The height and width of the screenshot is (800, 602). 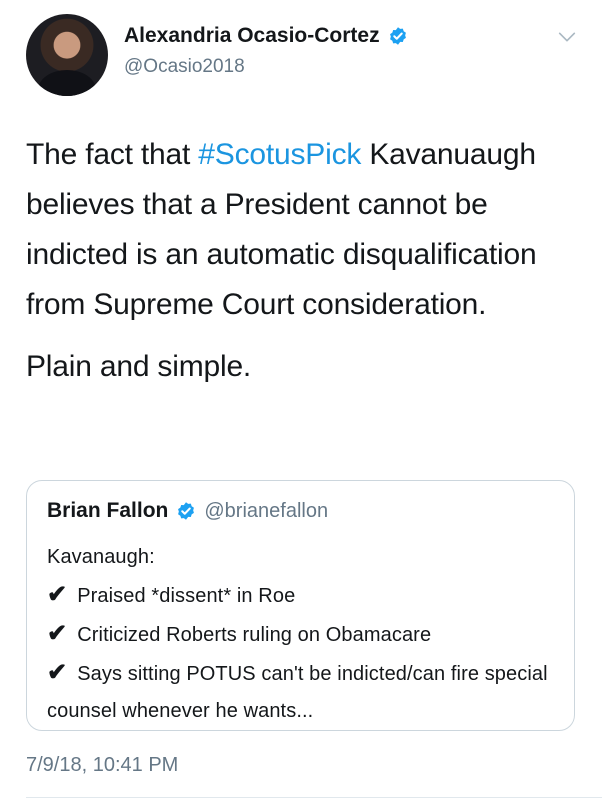 What do you see at coordinates (254, 635) in the screenshot?
I see `quoted-list-item-text: Criticized Roberts ruling on Obamacare` at bounding box center [254, 635].